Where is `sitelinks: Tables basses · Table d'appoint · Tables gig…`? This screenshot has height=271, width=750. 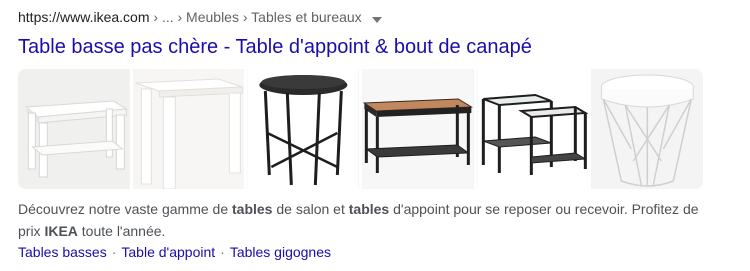 sitelinks: Tables basses · Table d'appoint · Tables gig… is located at coordinates (174, 252).